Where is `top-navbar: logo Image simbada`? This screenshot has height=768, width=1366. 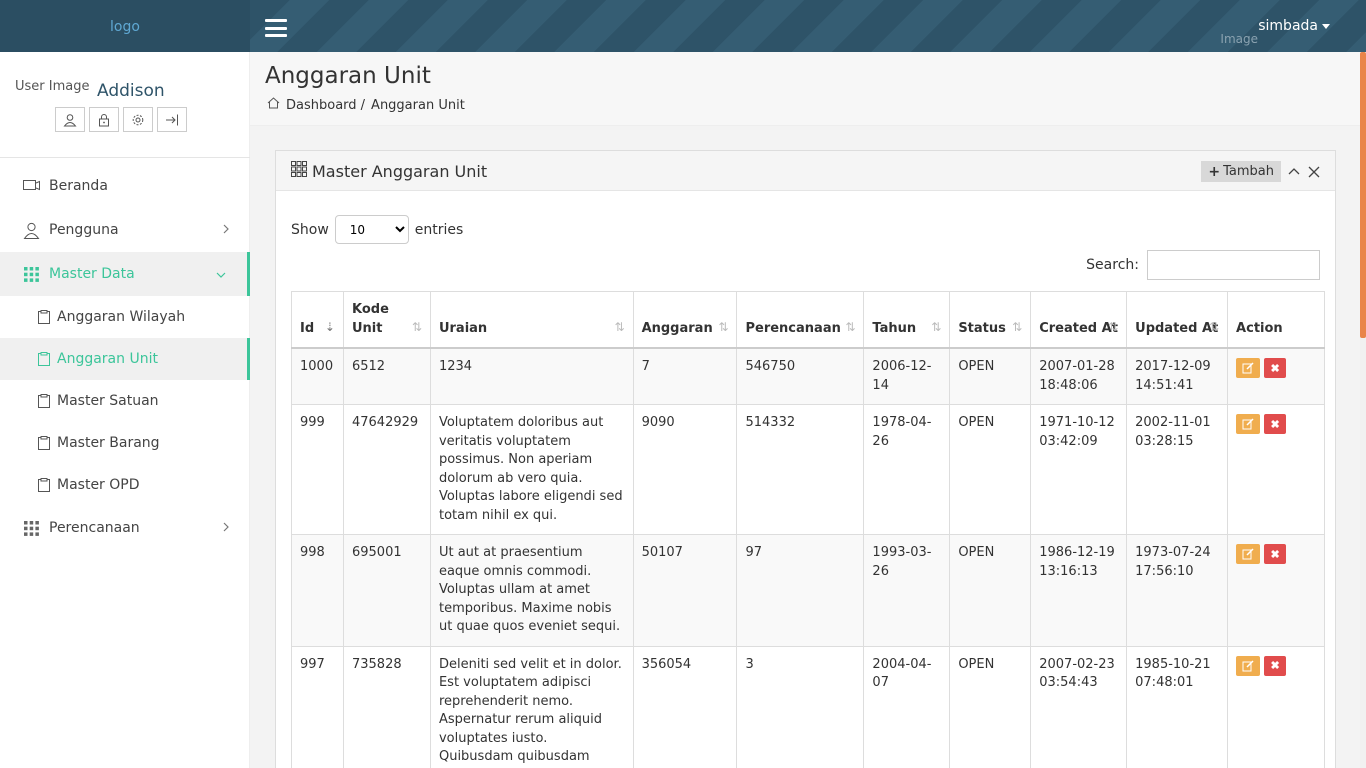 top-navbar: logo Image simbada is located at coordinates (683, 26).